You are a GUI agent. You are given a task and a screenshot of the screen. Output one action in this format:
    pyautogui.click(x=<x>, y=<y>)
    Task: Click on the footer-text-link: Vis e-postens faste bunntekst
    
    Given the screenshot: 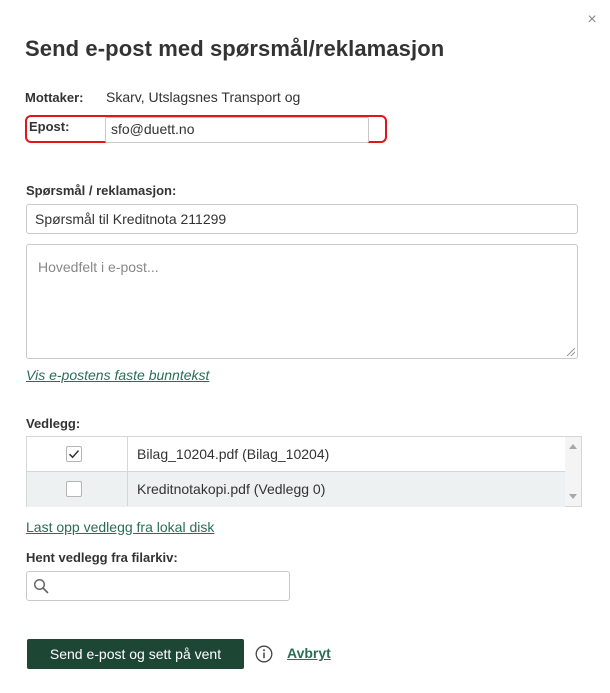 What is the action you would take?
    pyautogui.click(x=117, y=375)
    